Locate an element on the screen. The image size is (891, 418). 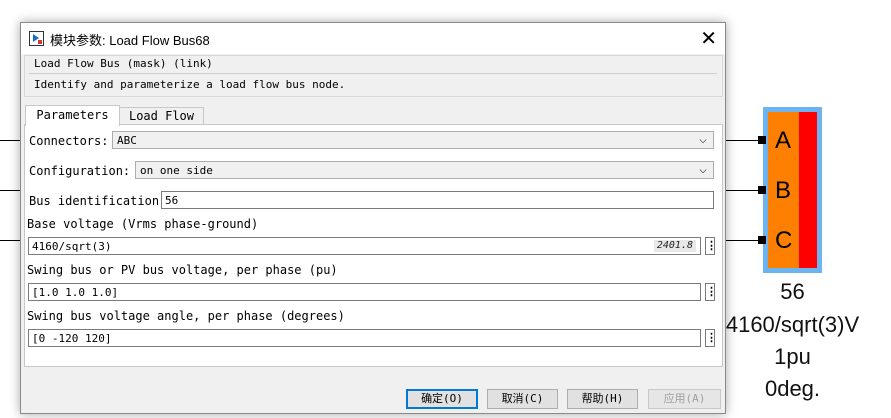
block-annotation-voltage: 4160/sqrt(3)V is located at coordinates (792, 324).